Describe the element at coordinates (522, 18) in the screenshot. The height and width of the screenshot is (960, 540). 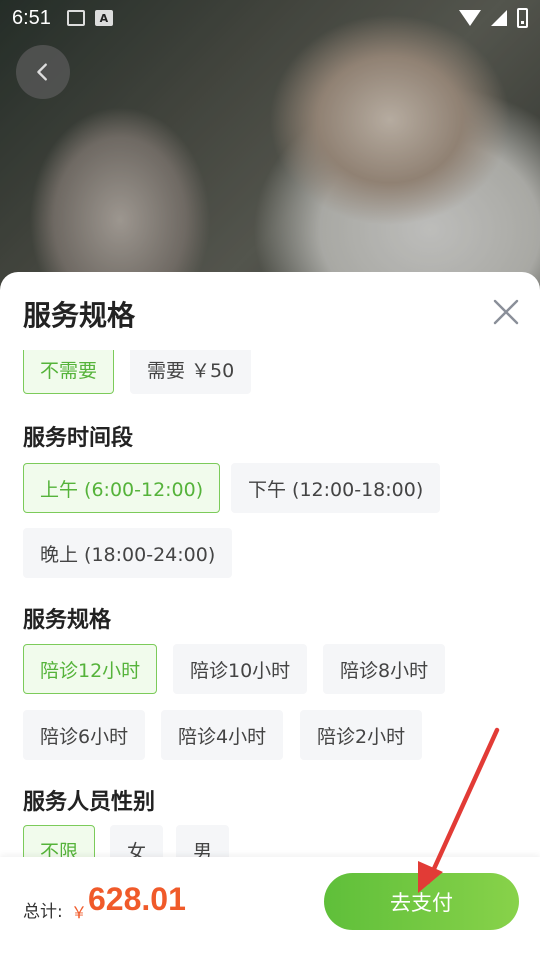
I see `battery-icon` at that location.